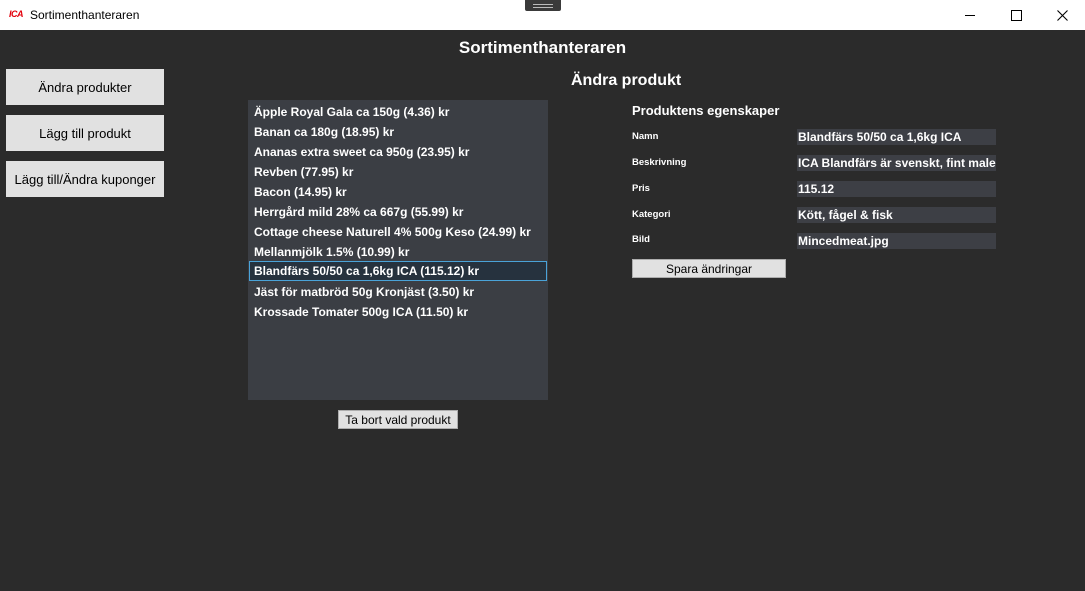  What do you see at coordinates (398, 192) in the screenshot?
I see `list-item: Bacon (14.95) kr` at bounding box center [398, 192].